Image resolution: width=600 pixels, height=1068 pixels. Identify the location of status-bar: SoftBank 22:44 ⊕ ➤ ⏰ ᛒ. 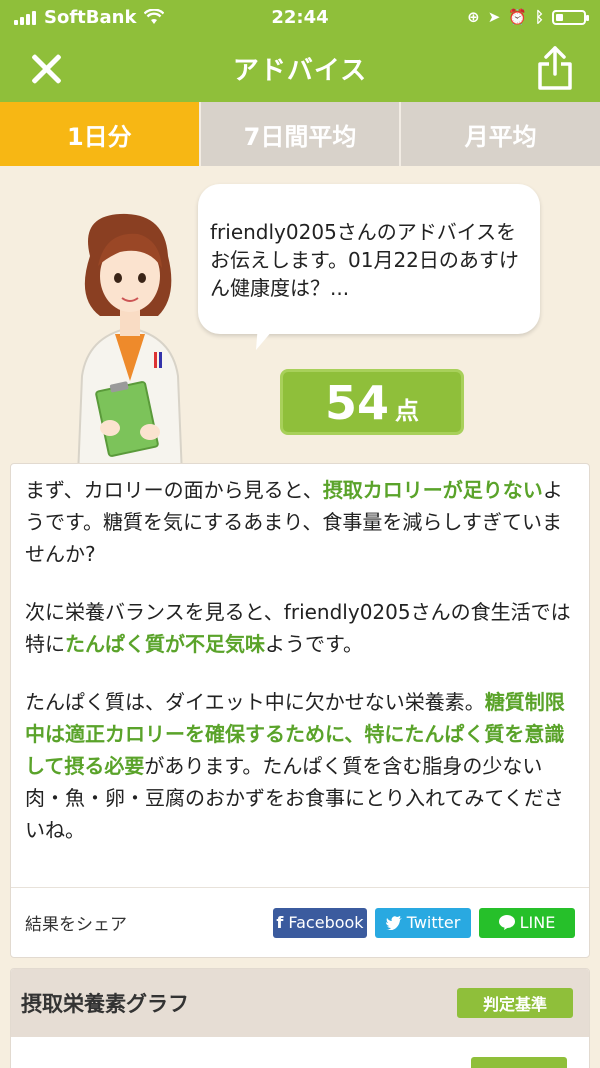
(300, 17).